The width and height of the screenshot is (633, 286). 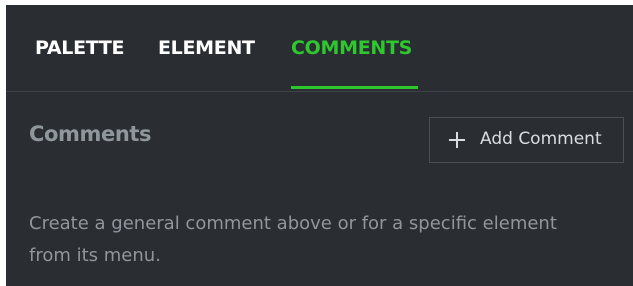 What do you see at coordinates (80, 48) in the screenshot?
I see `tab-palette: PALETTE` at bounding box center [80, 48].